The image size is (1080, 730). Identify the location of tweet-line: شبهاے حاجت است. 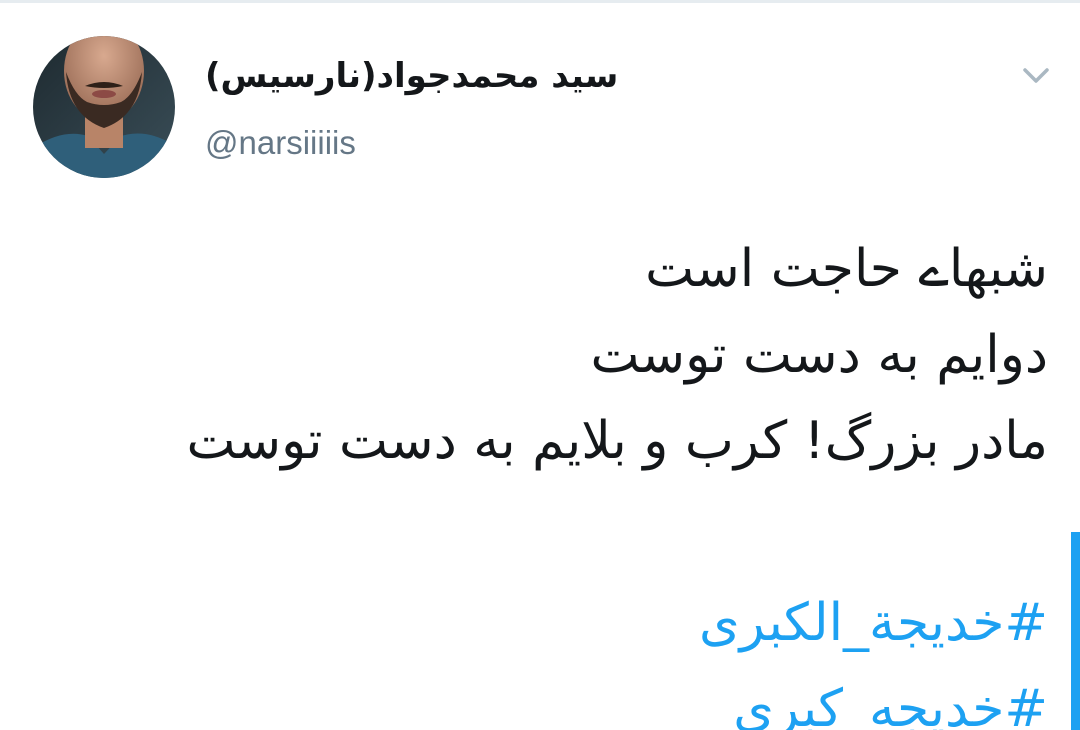
(846, 269).